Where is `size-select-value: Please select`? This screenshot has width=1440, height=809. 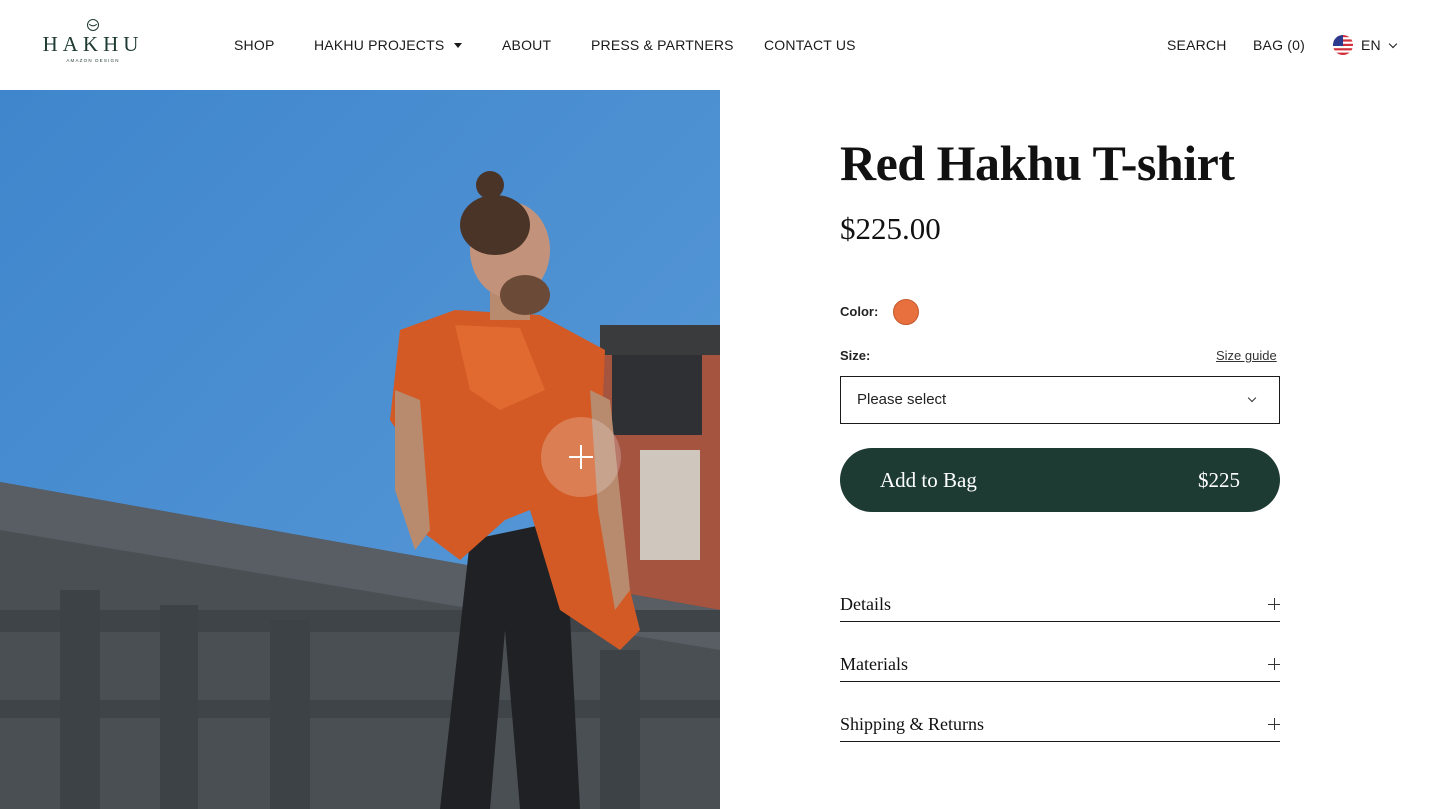
size-select-value: Please select is located at coordinates (902, 399).